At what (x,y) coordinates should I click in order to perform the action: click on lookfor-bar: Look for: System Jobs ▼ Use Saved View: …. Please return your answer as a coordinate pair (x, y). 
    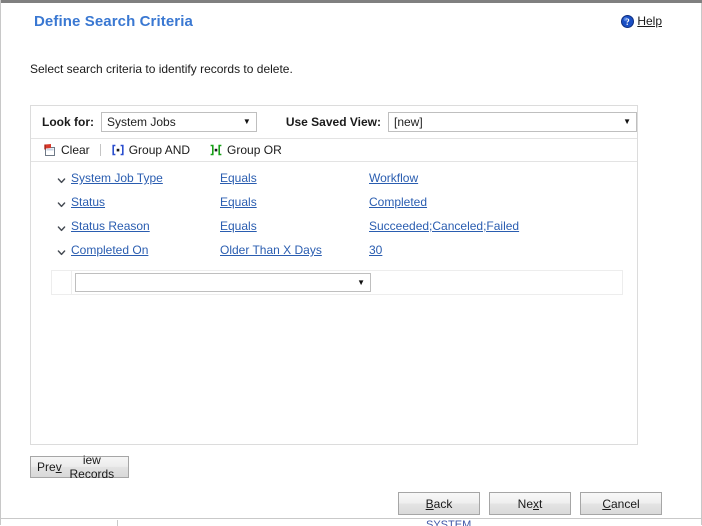
    Looking at the image, I should click on (334, 122).